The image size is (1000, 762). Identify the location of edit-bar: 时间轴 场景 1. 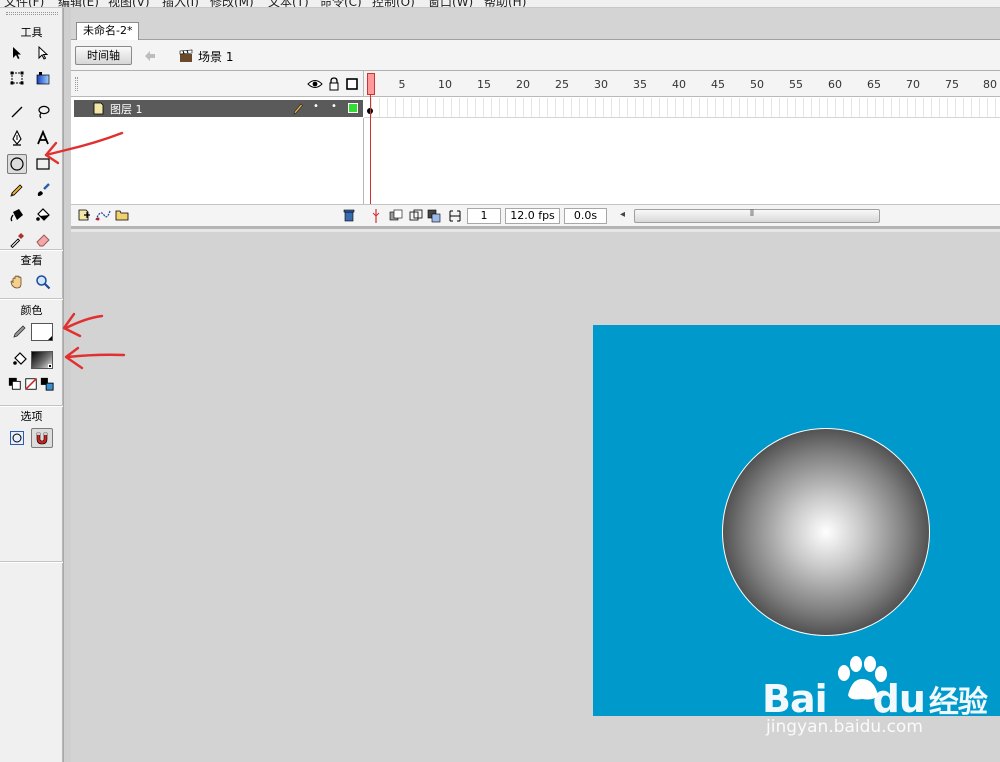
(535, 55).